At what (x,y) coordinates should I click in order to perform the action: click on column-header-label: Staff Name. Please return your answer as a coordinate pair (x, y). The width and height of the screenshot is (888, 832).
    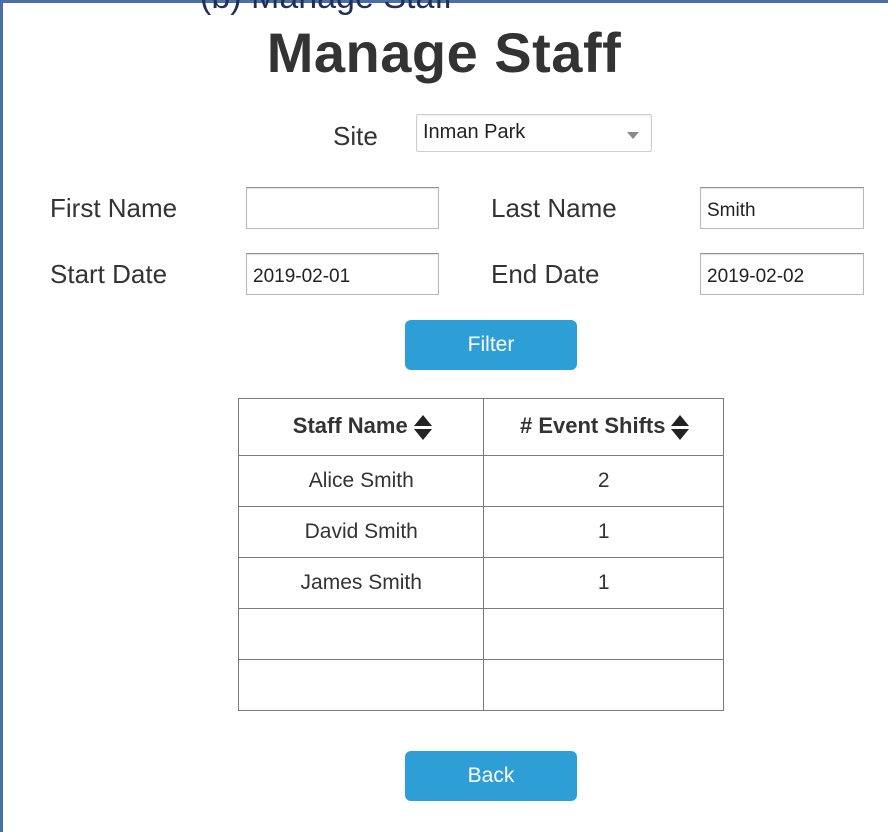
    Looking at the image, I should click on (350, 426).